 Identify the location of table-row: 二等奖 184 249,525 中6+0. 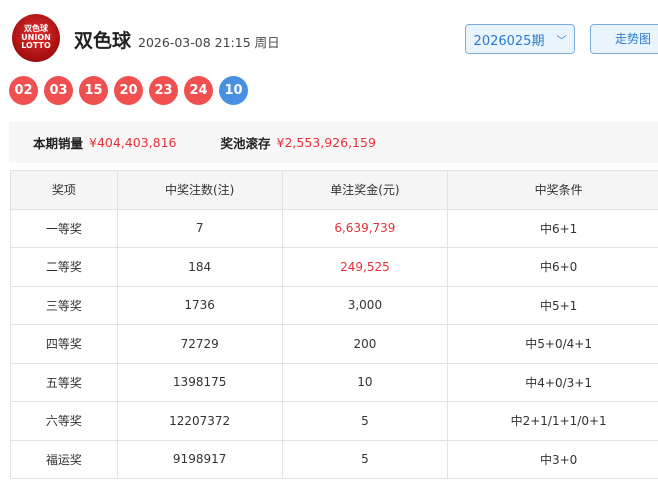
(334, 267).